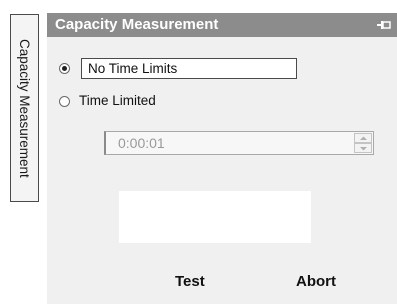  Describe the element at coordinates (239, 143) in the screenshot. I see `time-limit-field: 0:00:01` at that location.